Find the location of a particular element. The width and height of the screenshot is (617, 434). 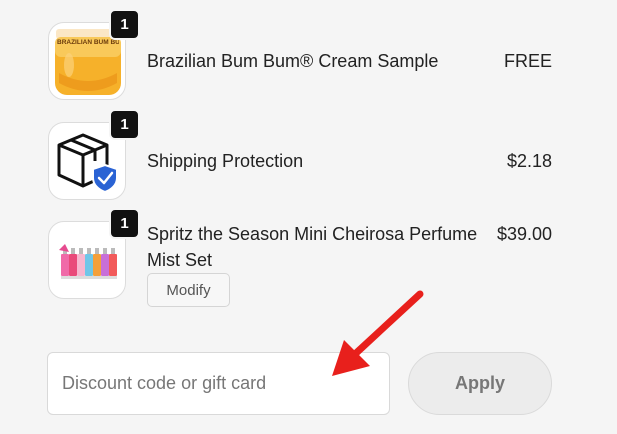

item-price: $2.18 is located at coordinates (529, 161).